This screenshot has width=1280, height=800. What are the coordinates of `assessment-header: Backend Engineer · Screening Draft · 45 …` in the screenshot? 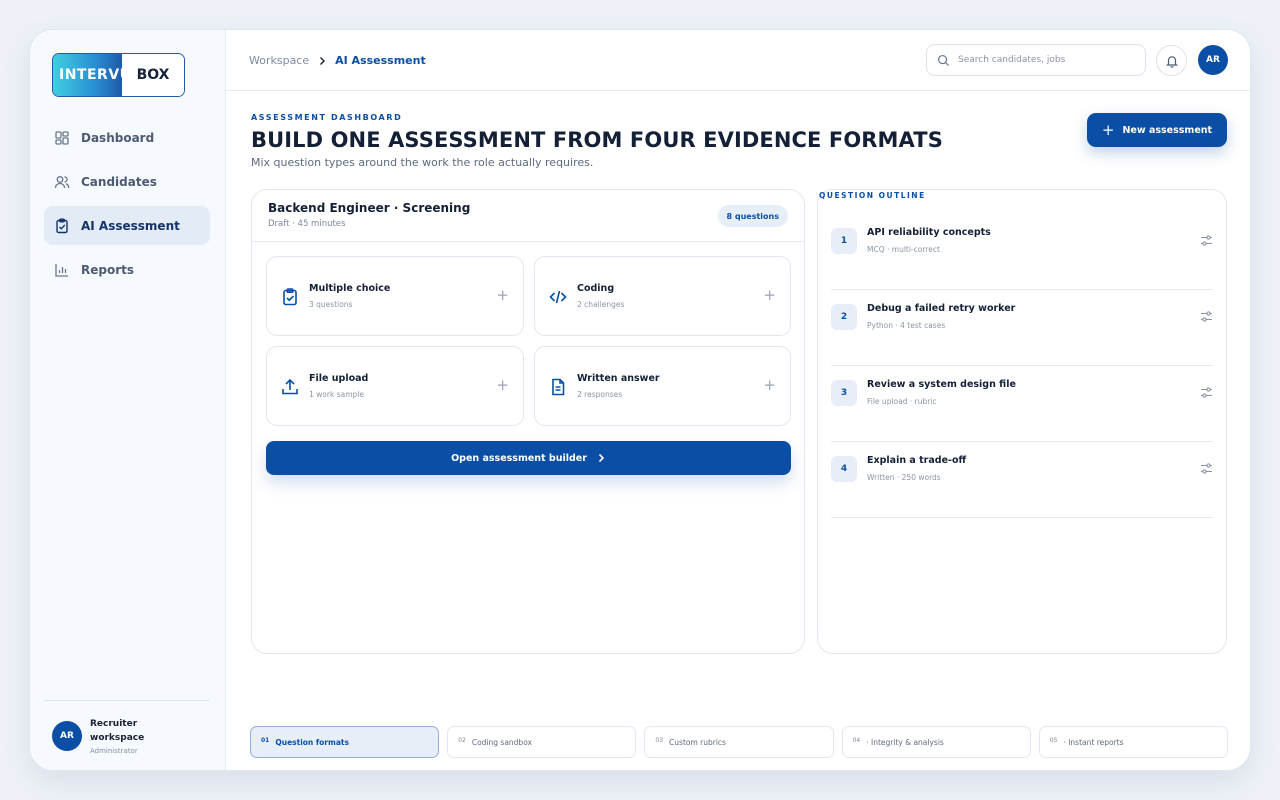 It's located at (528, 216).